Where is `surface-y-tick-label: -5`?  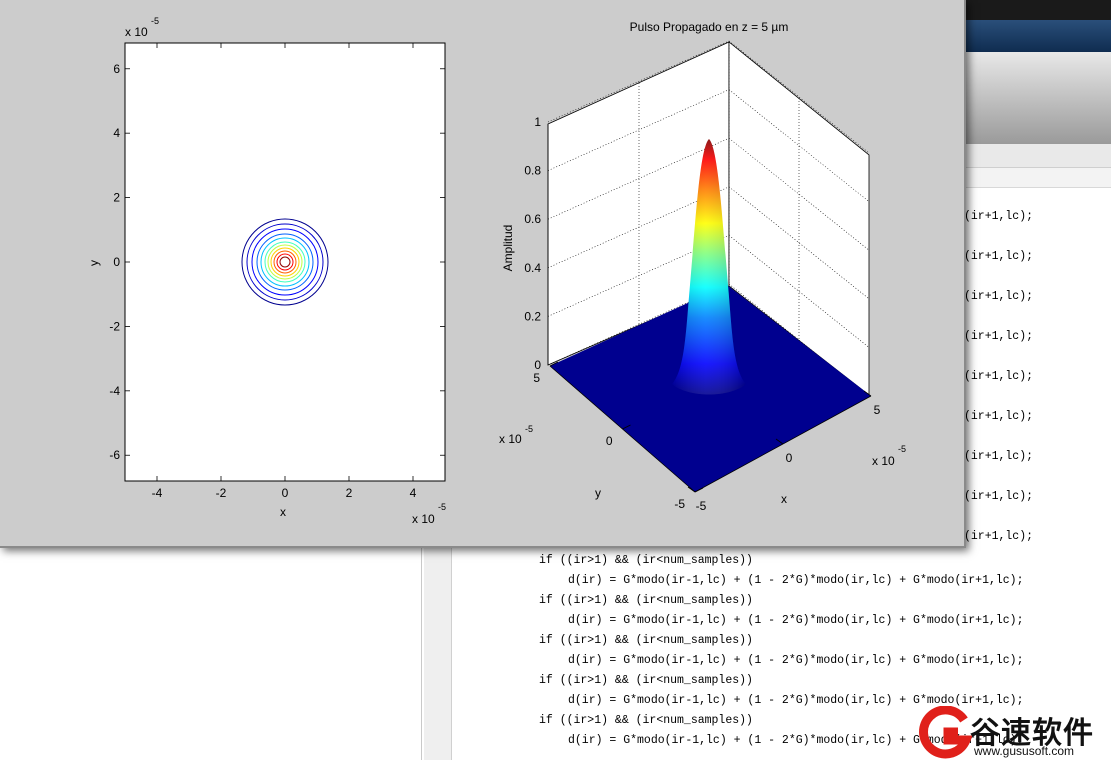 surface-y-tick-label: -5 is located at coordinates (679, 504).